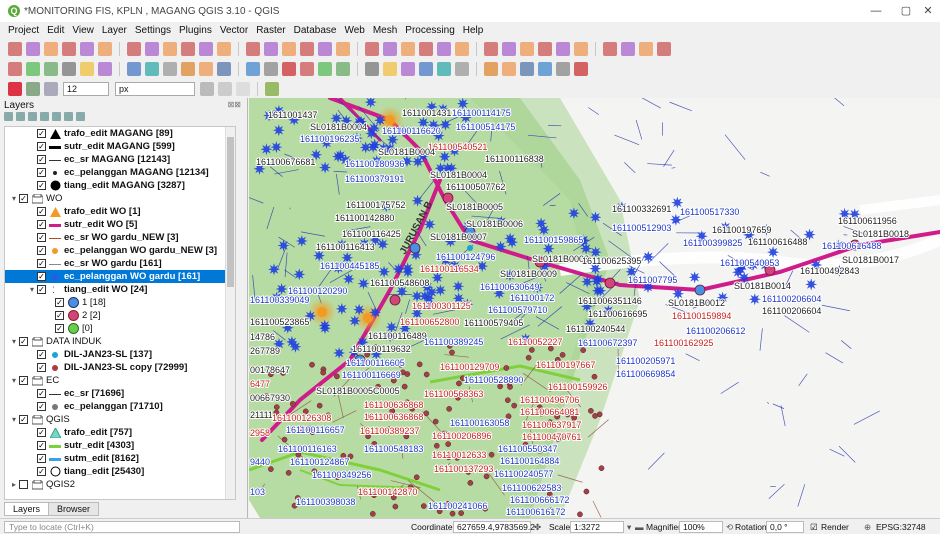  Describe the element at coordinates (867, 527) in the screenshot. I see `crs-globe-icon: ⊕` at that location.